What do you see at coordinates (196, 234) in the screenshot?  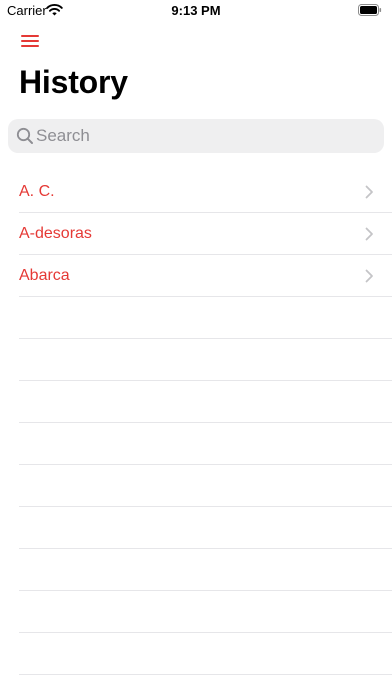 I see `list-item: A-desoras` at bounding box center [196, 234].